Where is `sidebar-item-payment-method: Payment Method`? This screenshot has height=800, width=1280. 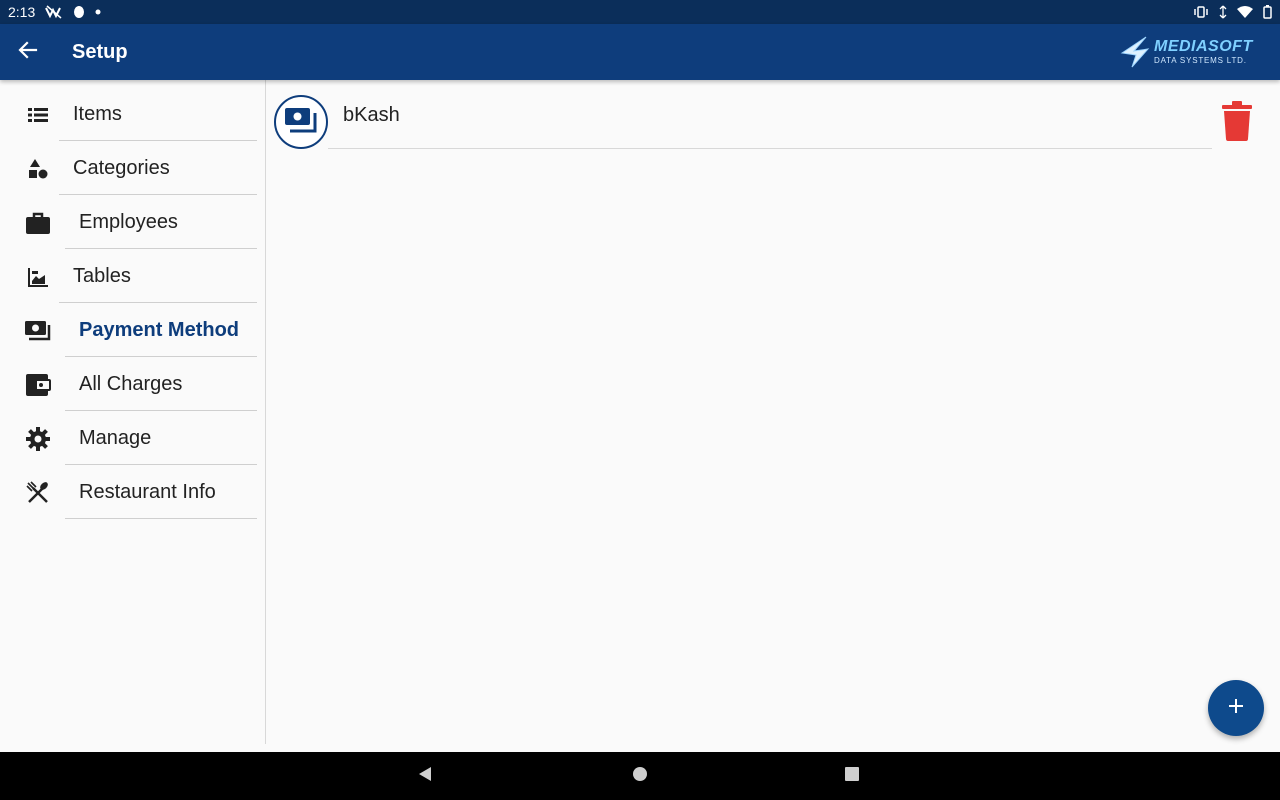 sidebar-item-payment-method: Payment Method is located at coordinates (132, 331).